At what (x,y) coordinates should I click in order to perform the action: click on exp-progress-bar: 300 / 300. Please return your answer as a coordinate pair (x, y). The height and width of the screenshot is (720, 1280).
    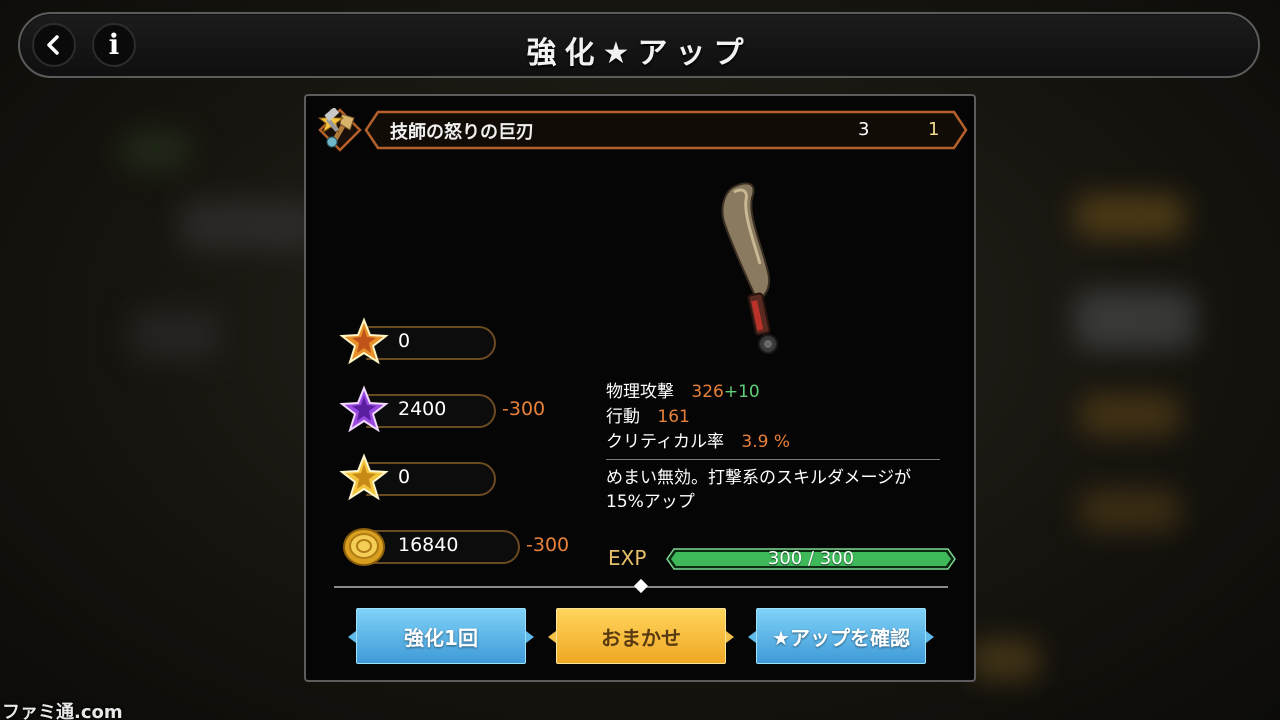
    Looking at the image, I should click on (811, 559).